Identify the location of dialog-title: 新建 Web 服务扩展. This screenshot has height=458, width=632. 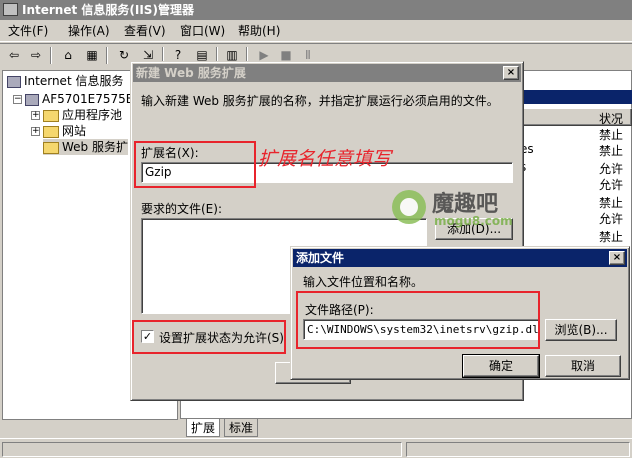
(191, 73).